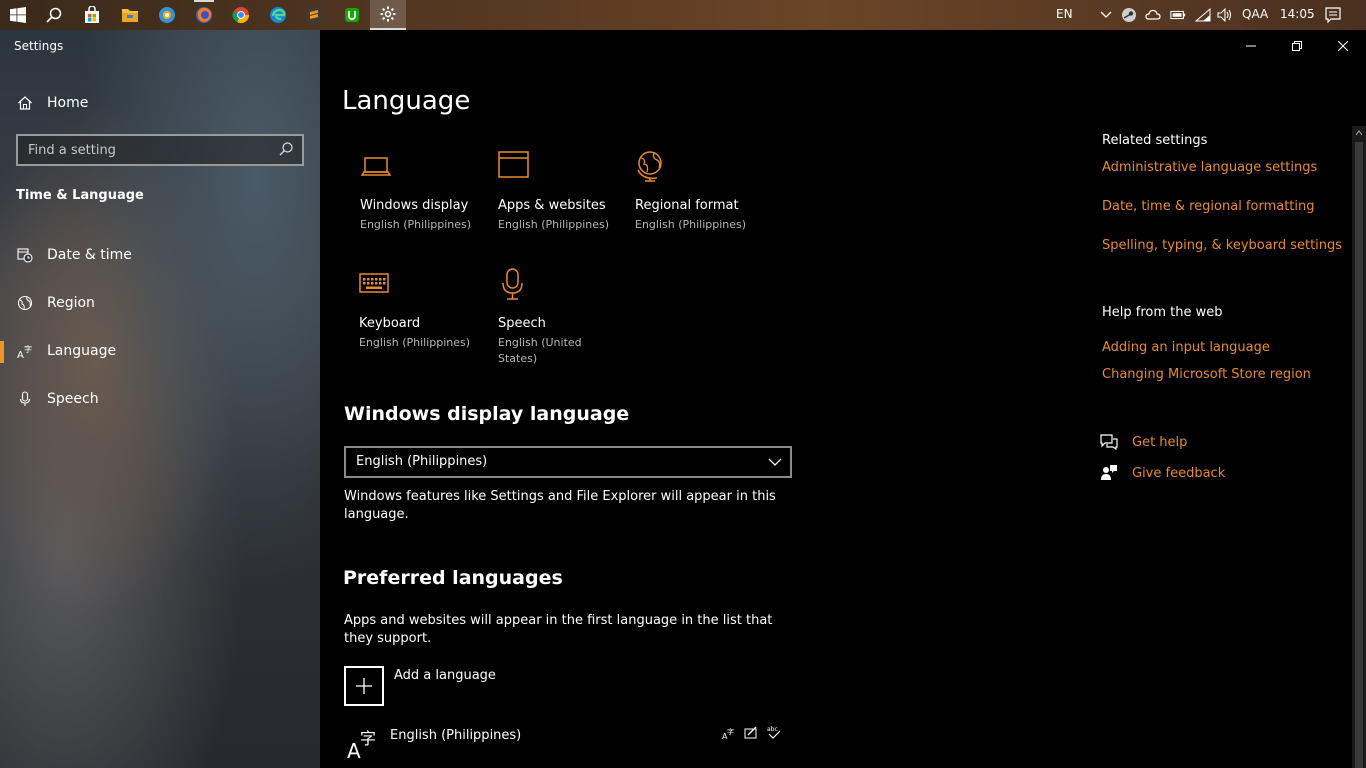  Describe the element at coordinates (18, 15) in the screenshot. I see `start-icon` at that location.